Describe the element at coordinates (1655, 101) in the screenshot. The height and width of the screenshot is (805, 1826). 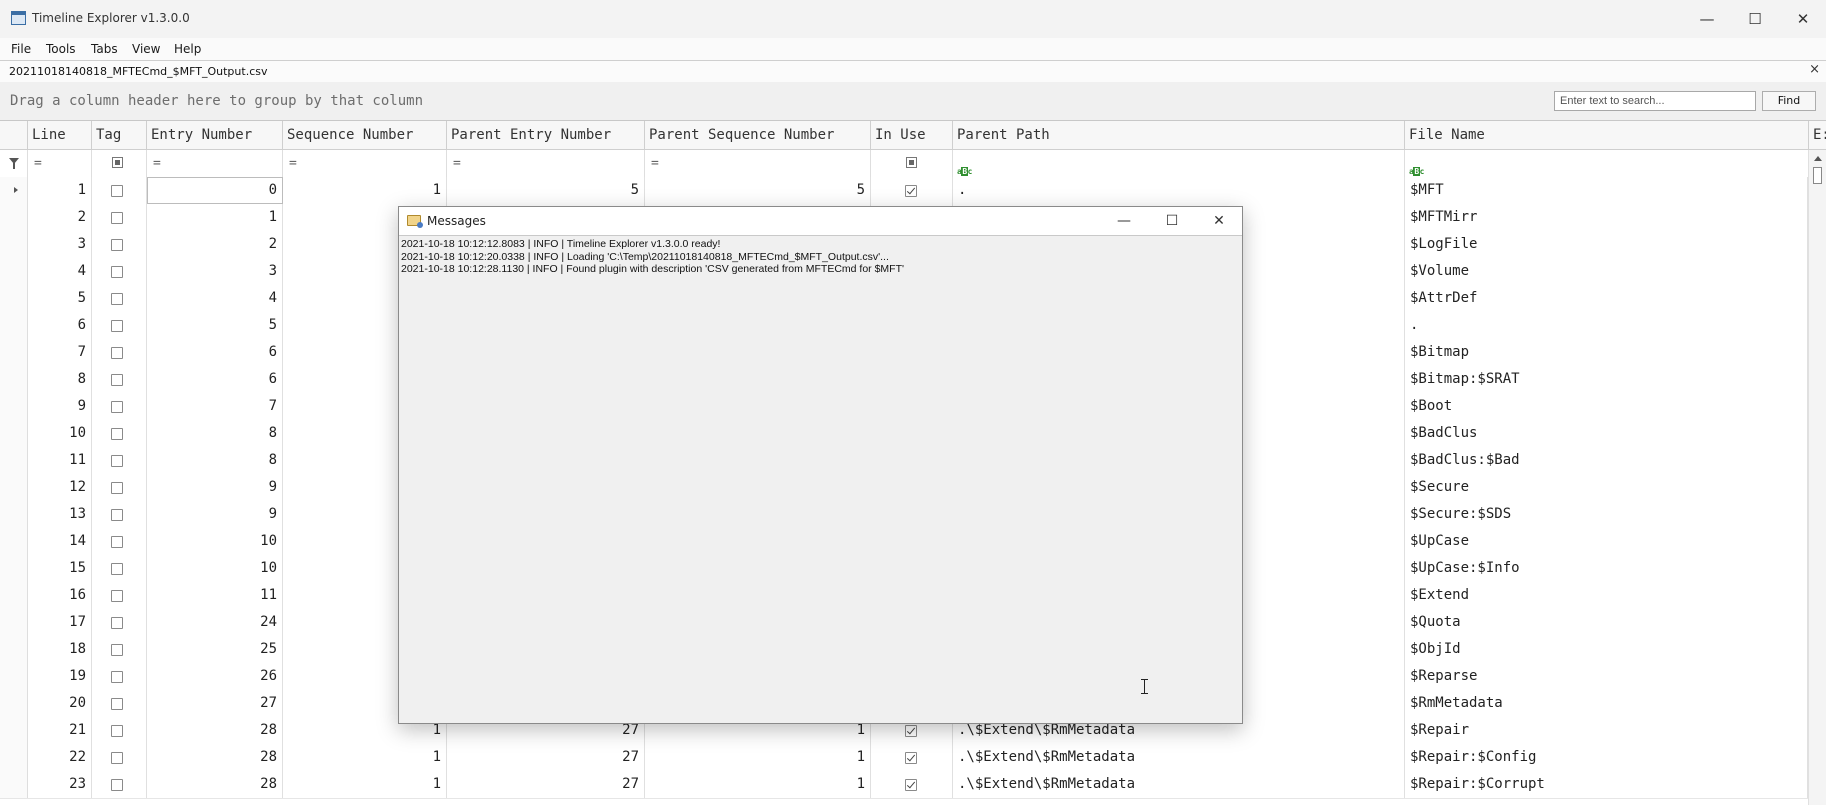
I see `search-input` at that location.